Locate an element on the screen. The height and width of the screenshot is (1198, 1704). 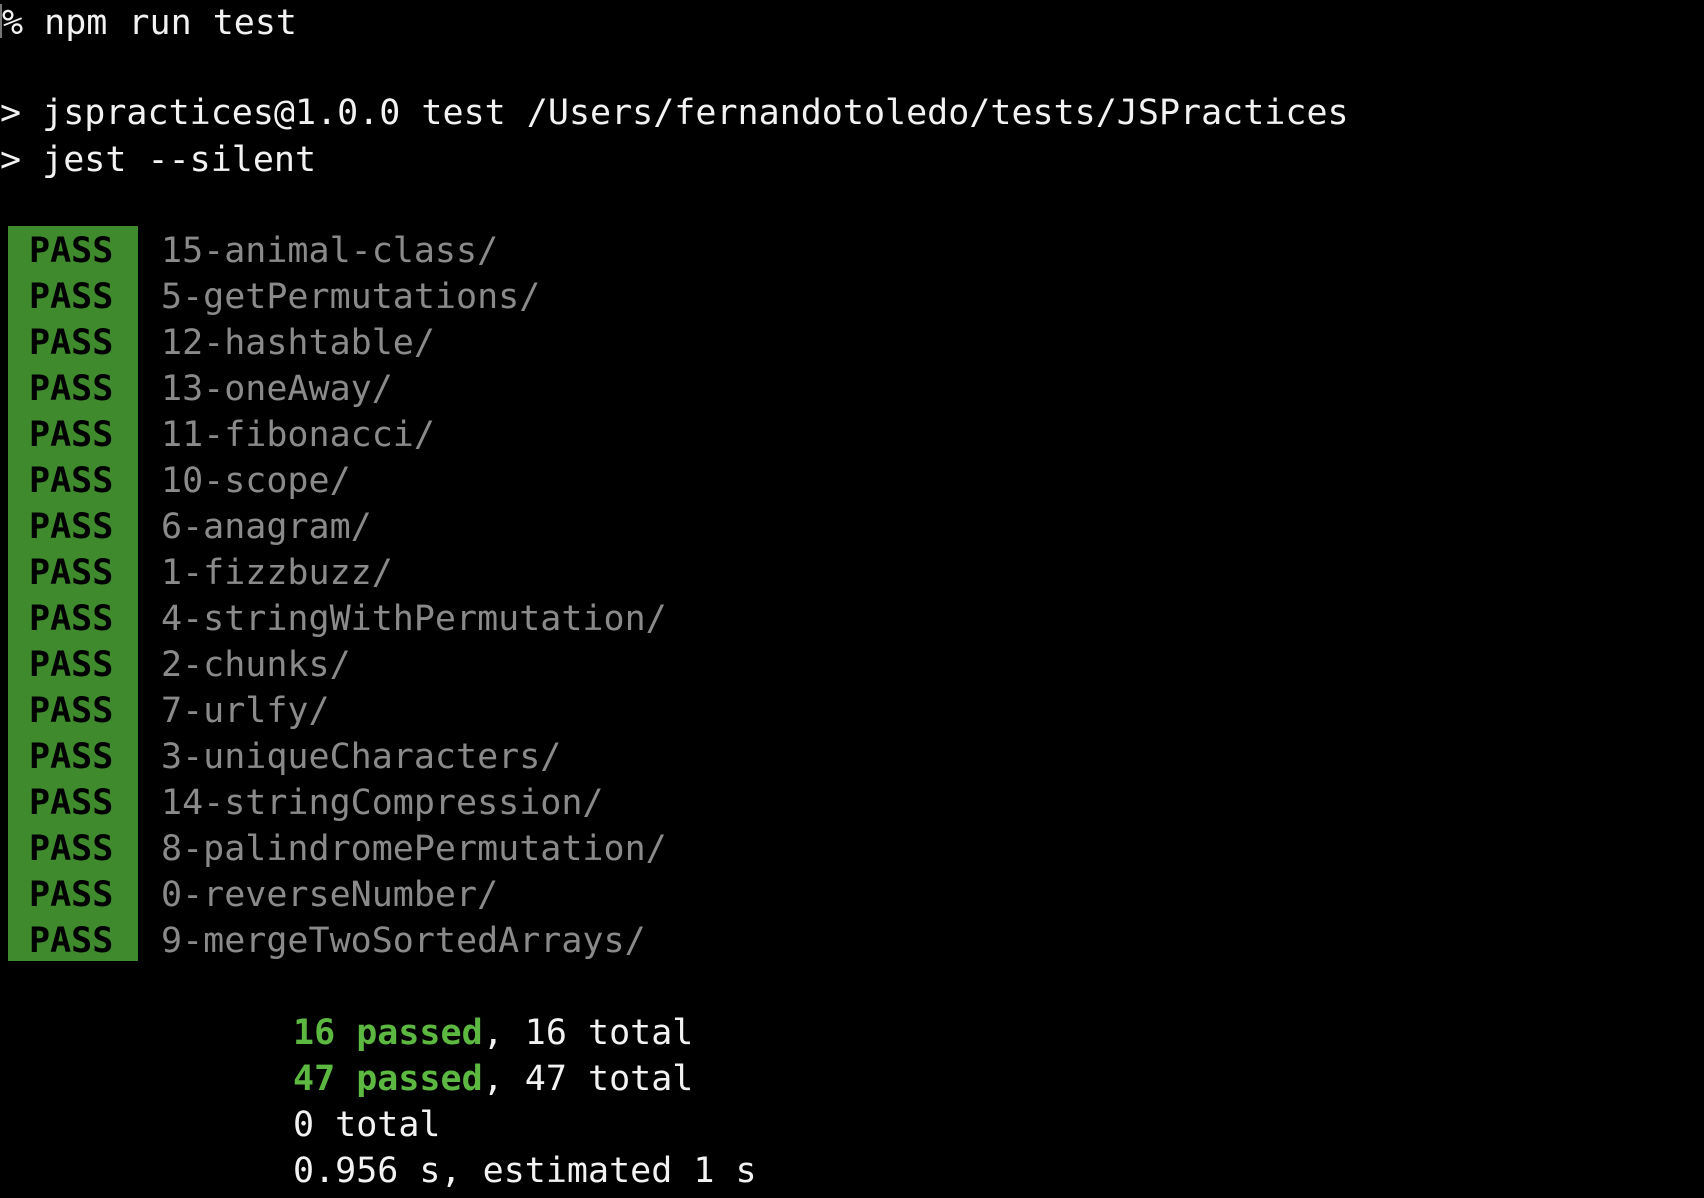
test-path: 9-mergeTwoSortedArrays/ is located at coordinates (403, 941).